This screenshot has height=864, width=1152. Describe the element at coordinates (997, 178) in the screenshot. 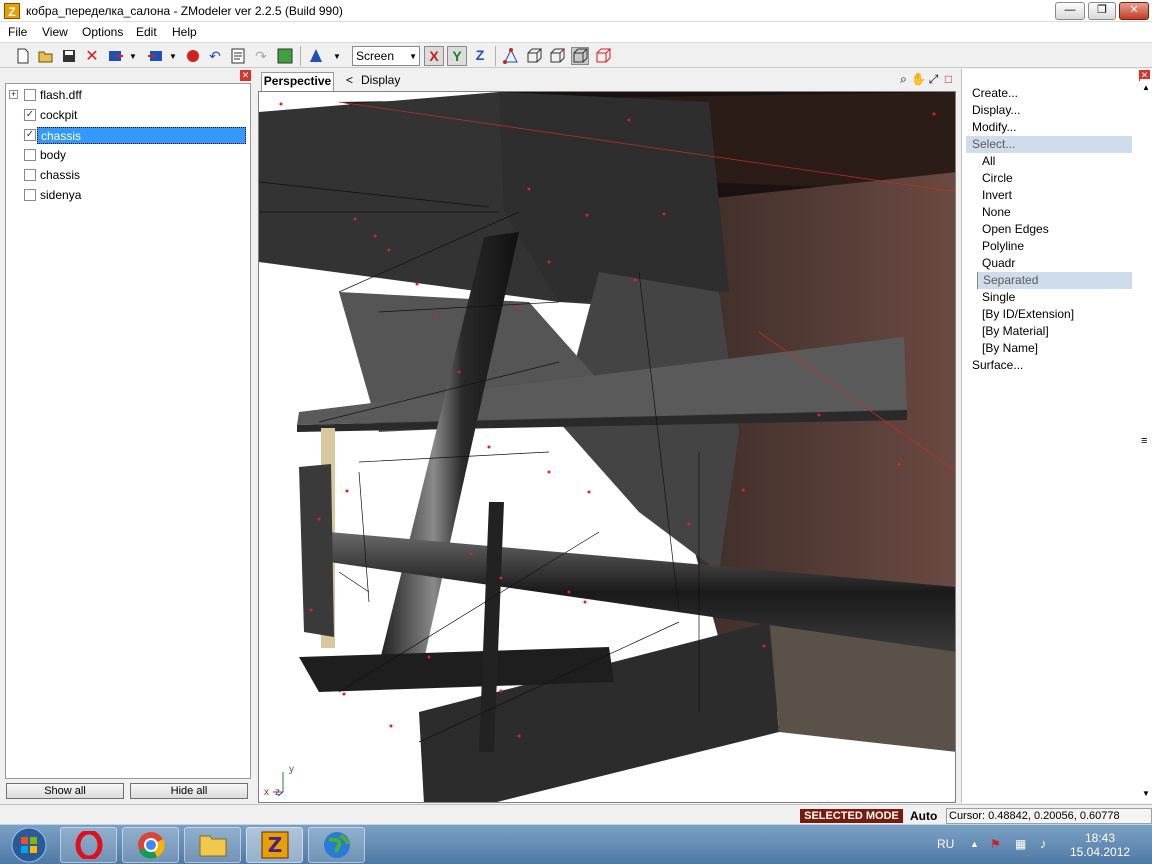

I see `select-circle: Circle` at that location.